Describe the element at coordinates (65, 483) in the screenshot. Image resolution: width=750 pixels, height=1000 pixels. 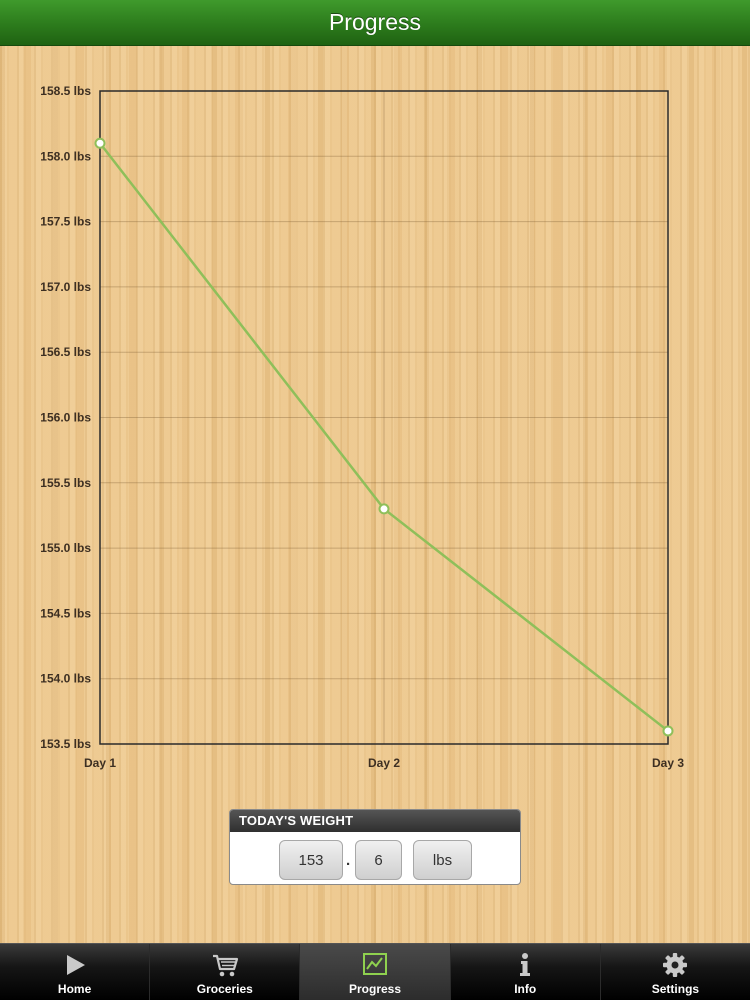
I see `y-tick-label: 155.5 lbs` at that location.